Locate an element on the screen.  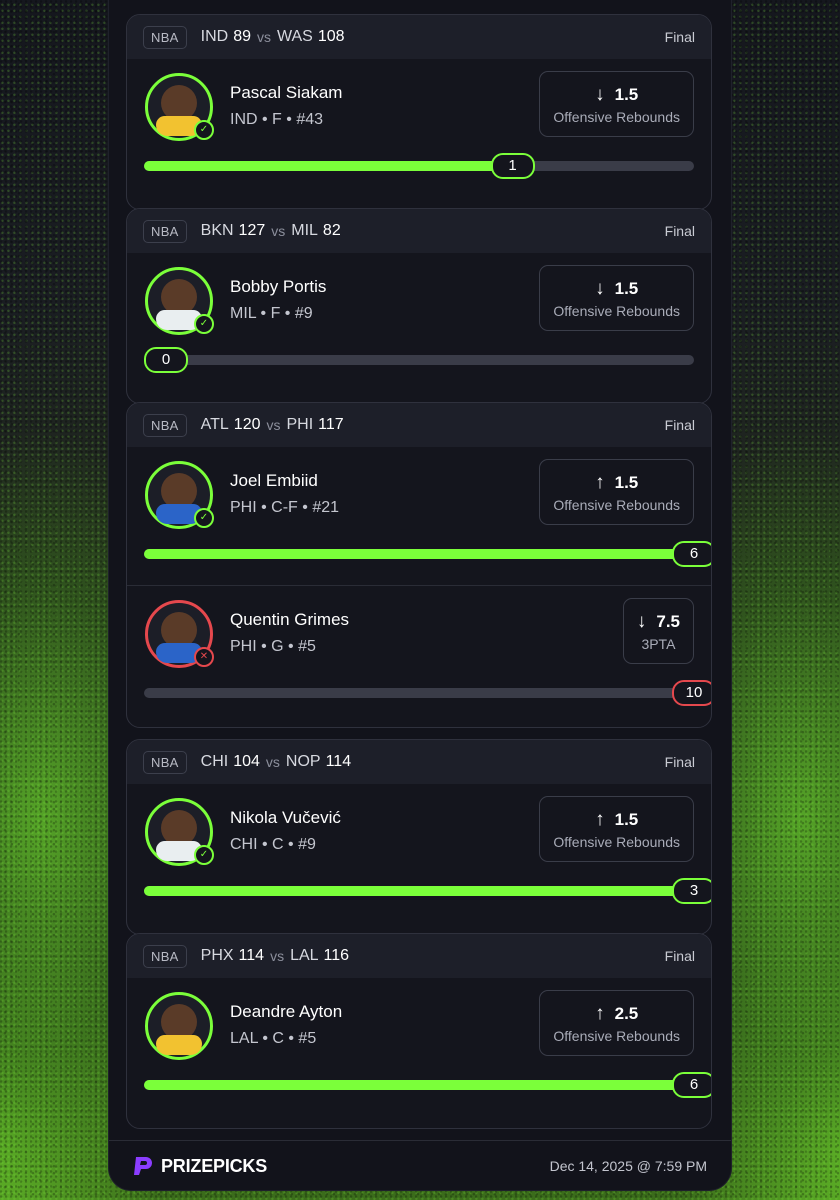
progress-track: 0 is located at coordinates (419, 360).